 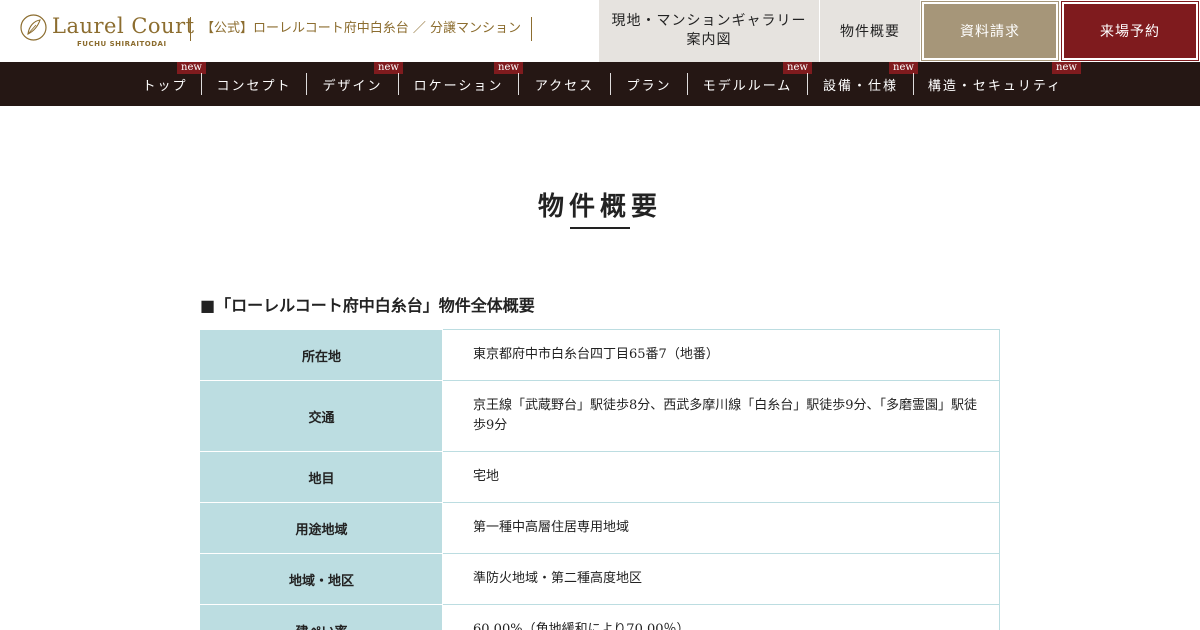 I want to click on row-label: 交通, so click(x=321, y=416).